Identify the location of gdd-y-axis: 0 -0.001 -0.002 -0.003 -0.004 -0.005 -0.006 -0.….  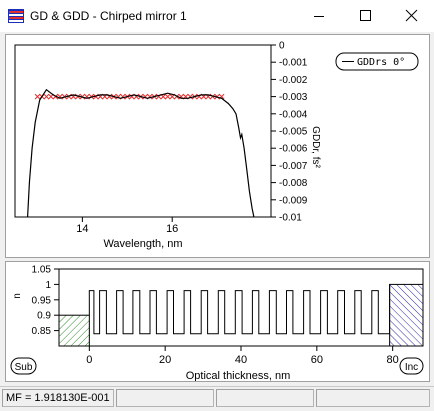
(289, 132).